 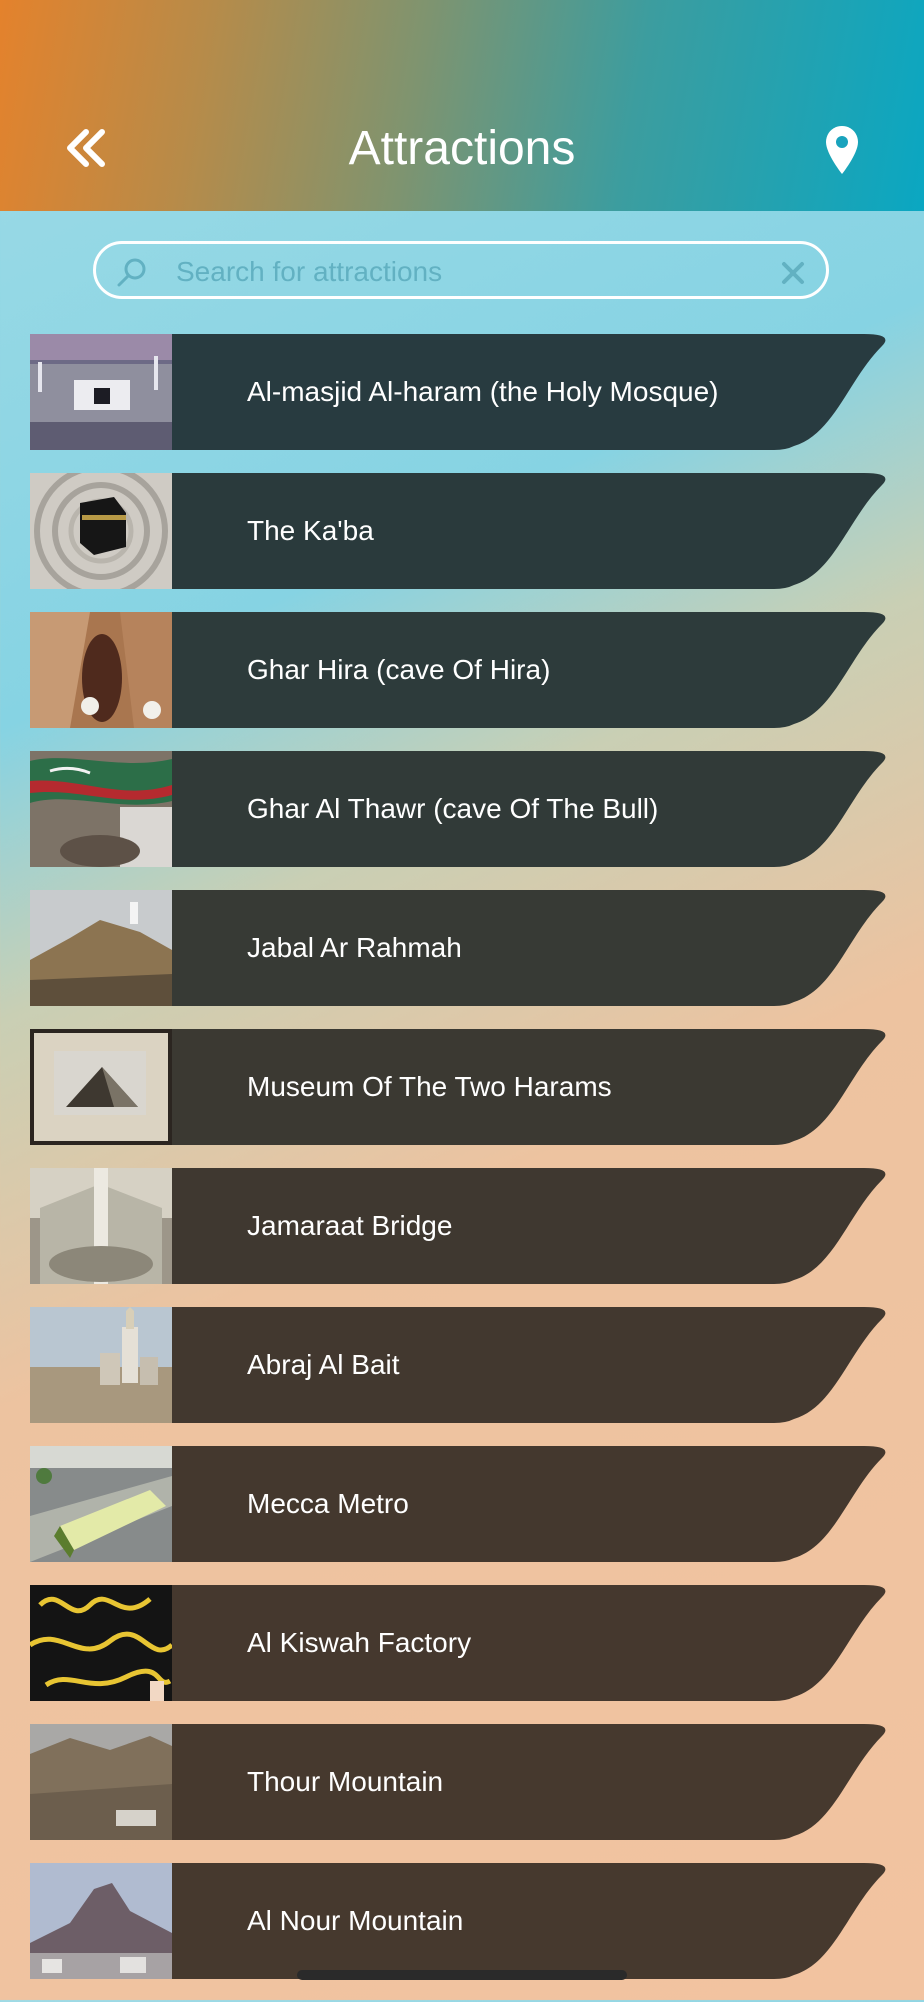 What do you see at coordinates (462, 1226) in the screenshot?
I see `list-item: Jamaraat Bridge` at bounding box center [462, 1226].